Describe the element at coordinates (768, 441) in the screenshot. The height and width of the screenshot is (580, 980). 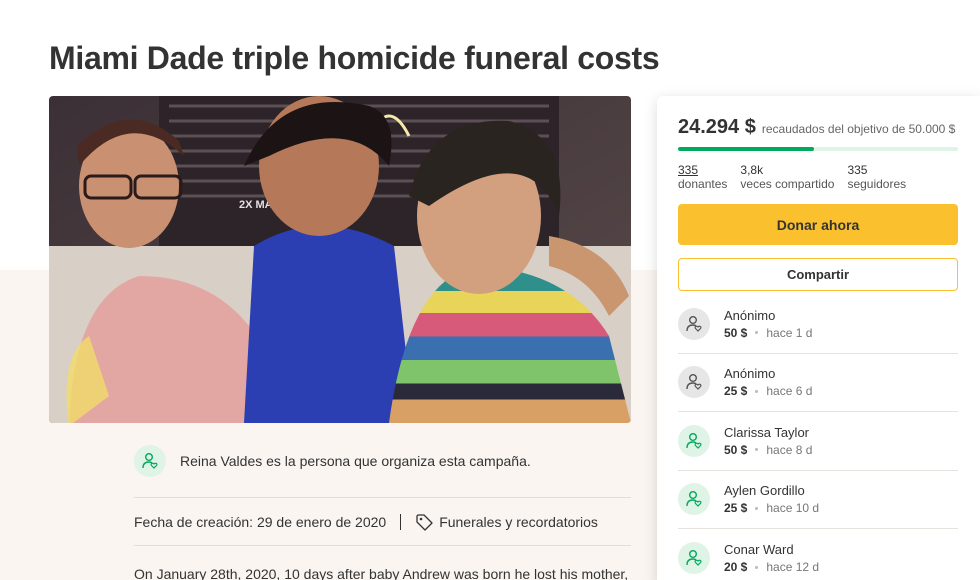
I see `donor-info: Clarissa Taylor 50 $ hace 8 d` at that location.